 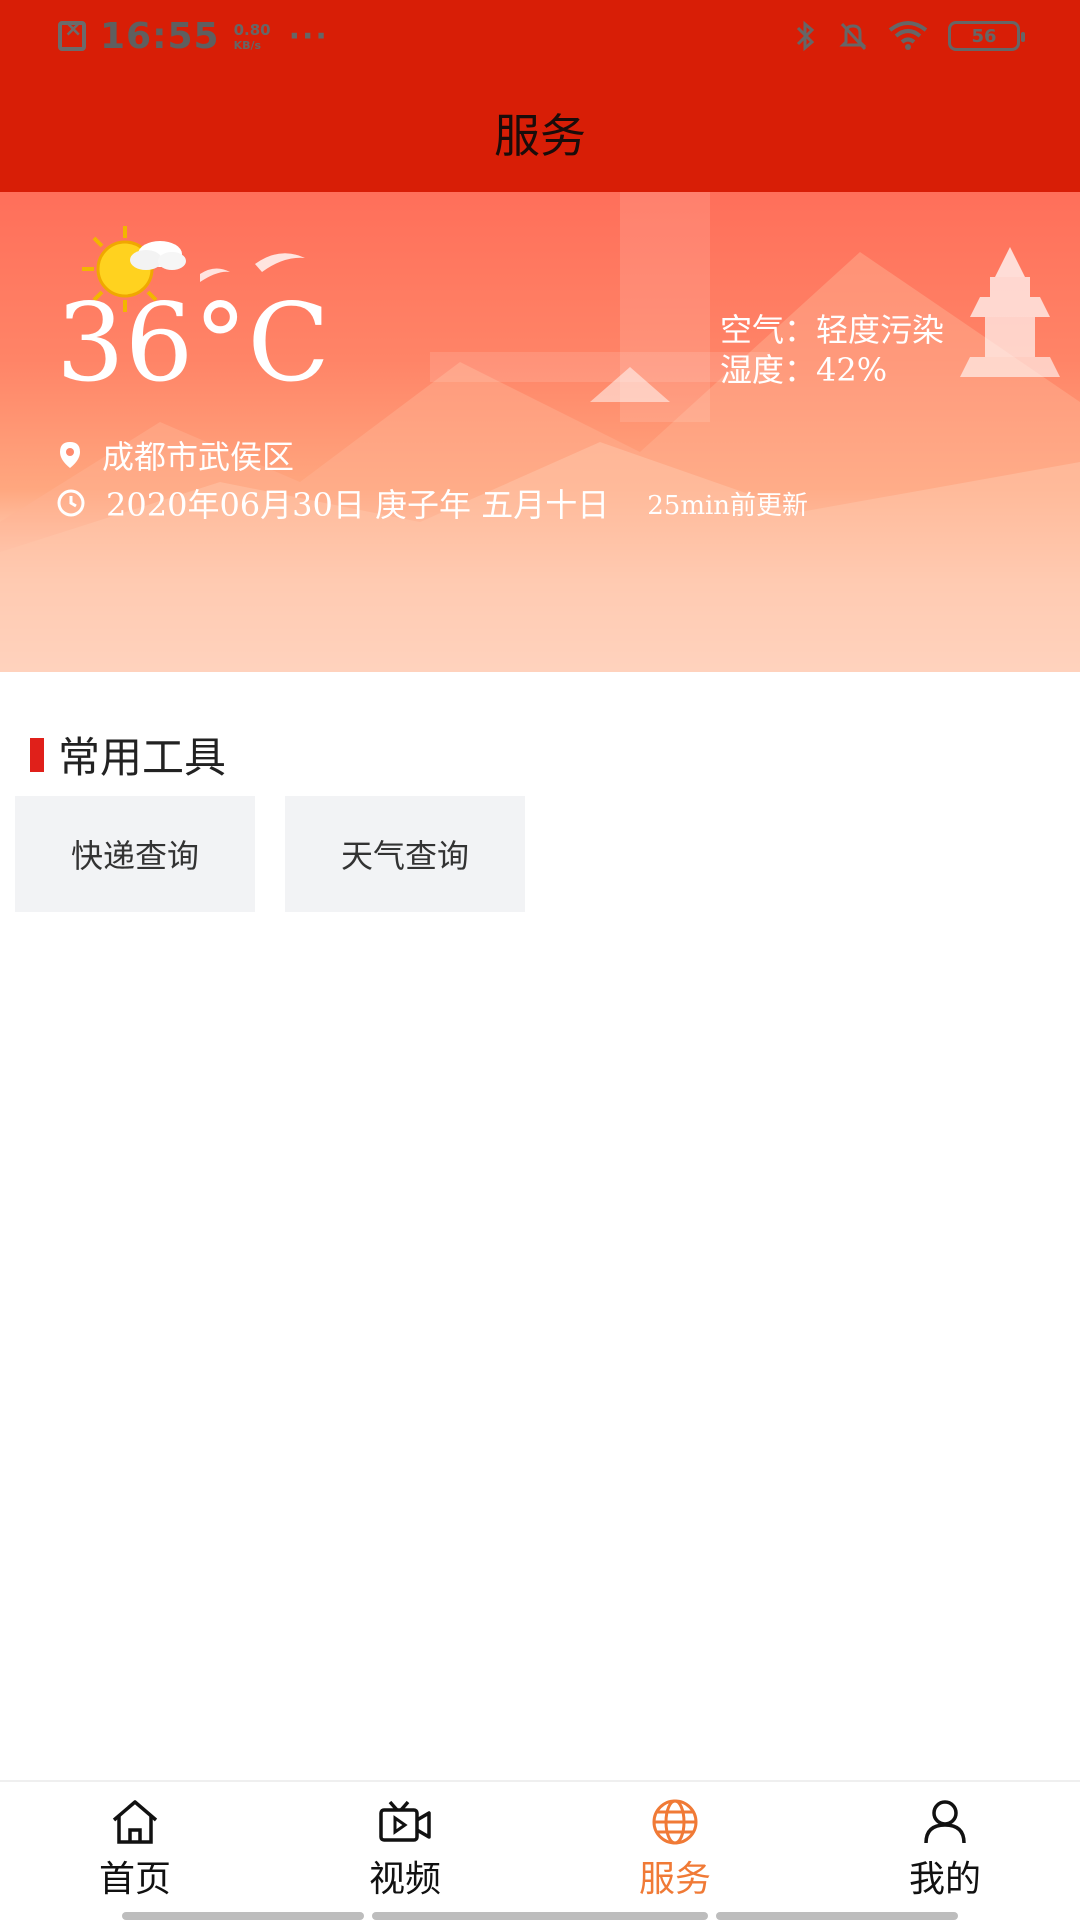 What do you see at coordinates (804, 370) in the screenshot?
I see `humidity: 湿度：42%` at bounding box center [804, 370].